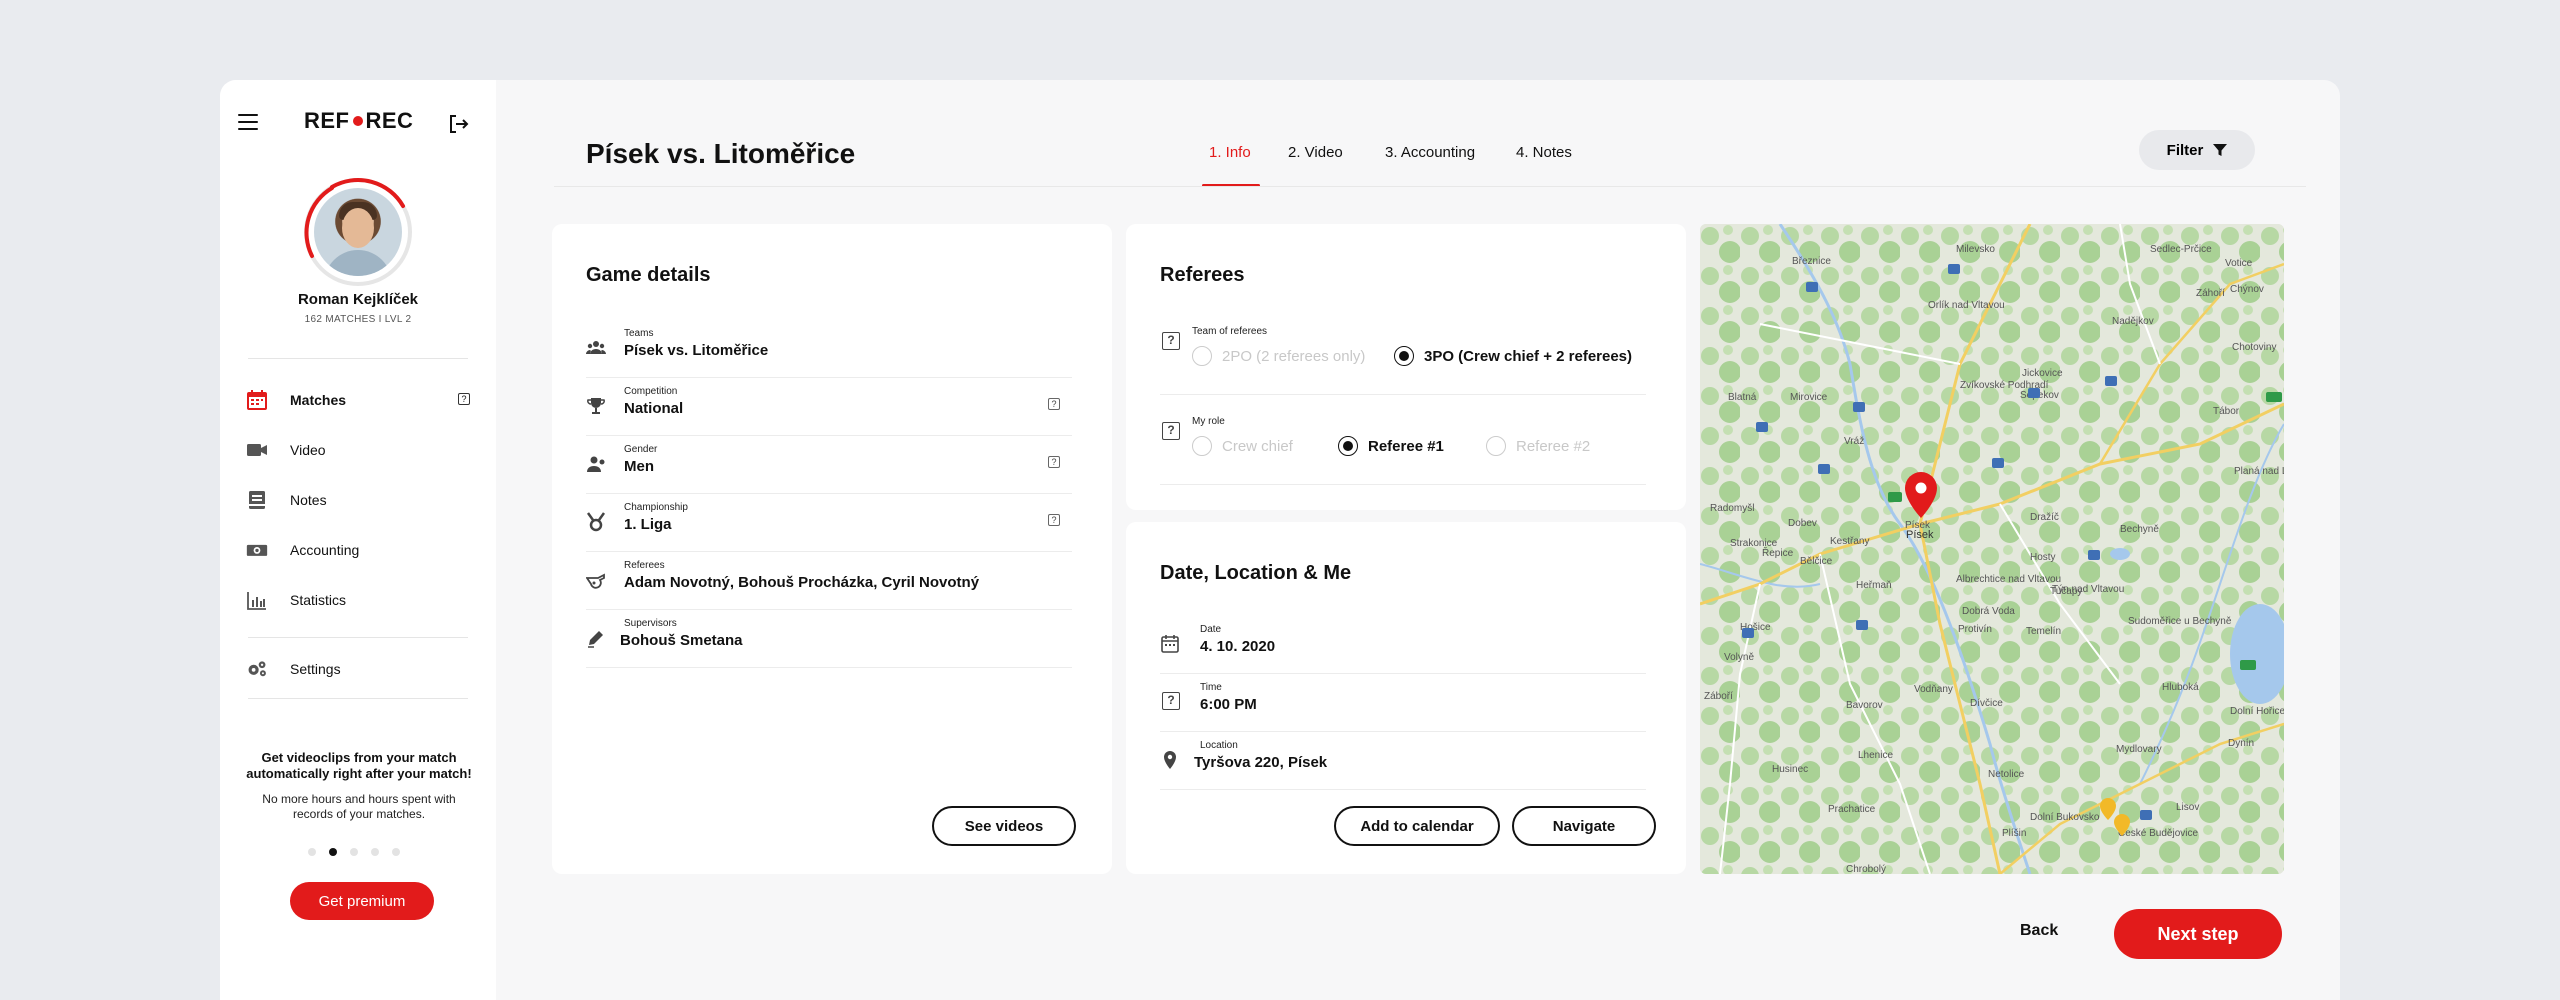 The width and height of the screenshot is (2560, 1000). I want to click on row-label: Teams, so click(639, 333).